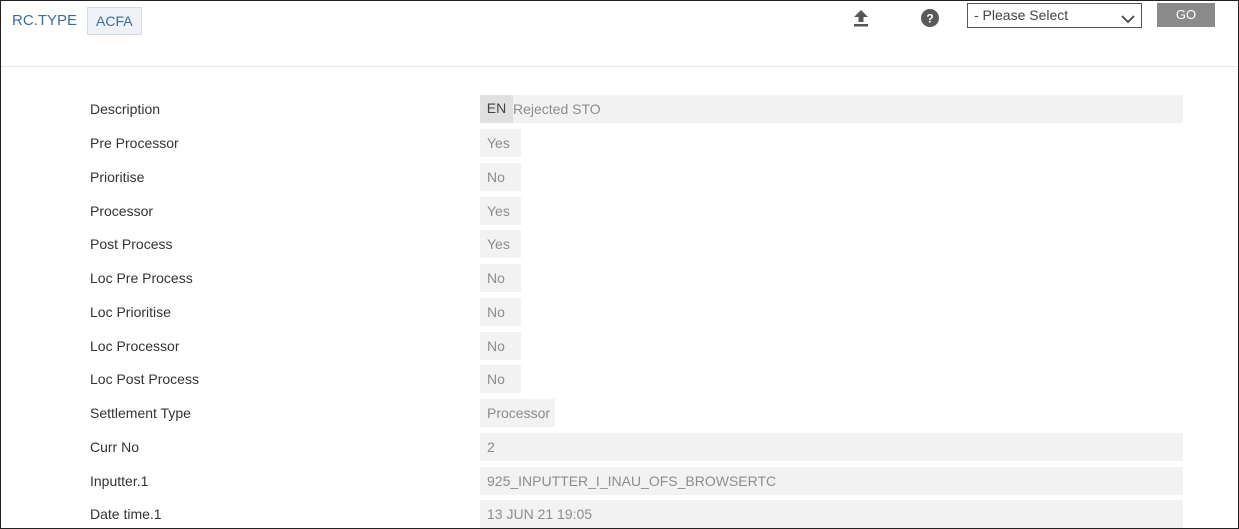 The image size is (1239, 529). I want to click on chevron-down-icon, so click(1128, 16).